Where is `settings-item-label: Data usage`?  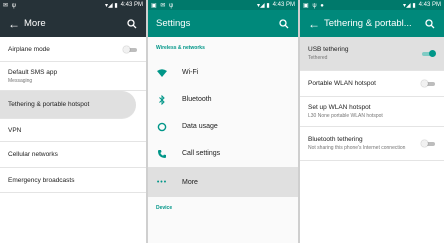
settings-item-label: Data usage is located at coordinates (200, 126).